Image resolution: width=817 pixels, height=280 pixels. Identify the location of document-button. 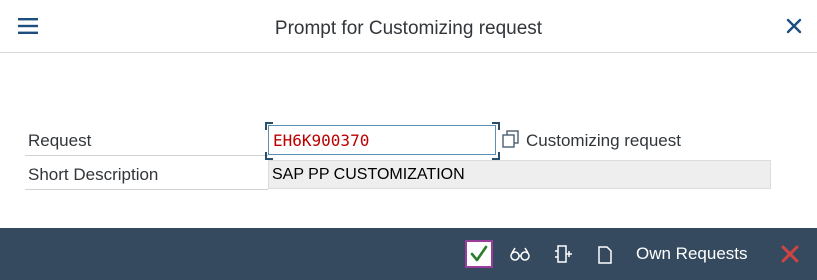
(605, 254).